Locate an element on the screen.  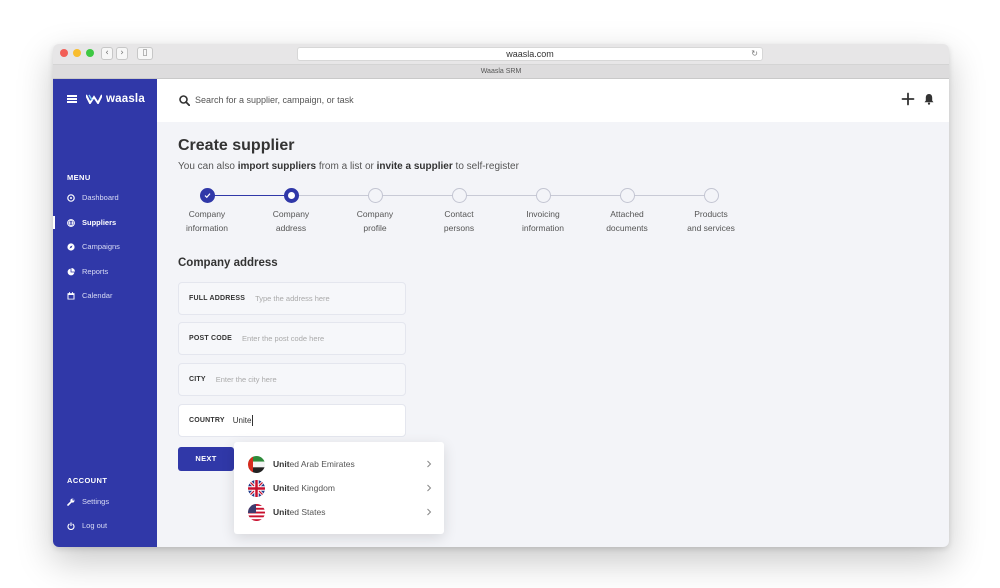
step-products-and-services: Products and services is located at coordinates (711, 211).